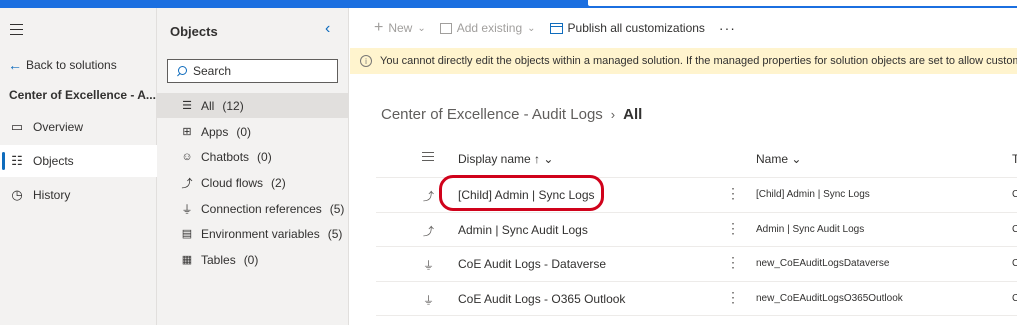  I want to click on name-column-header: Name ⌄, so click(778, 159).